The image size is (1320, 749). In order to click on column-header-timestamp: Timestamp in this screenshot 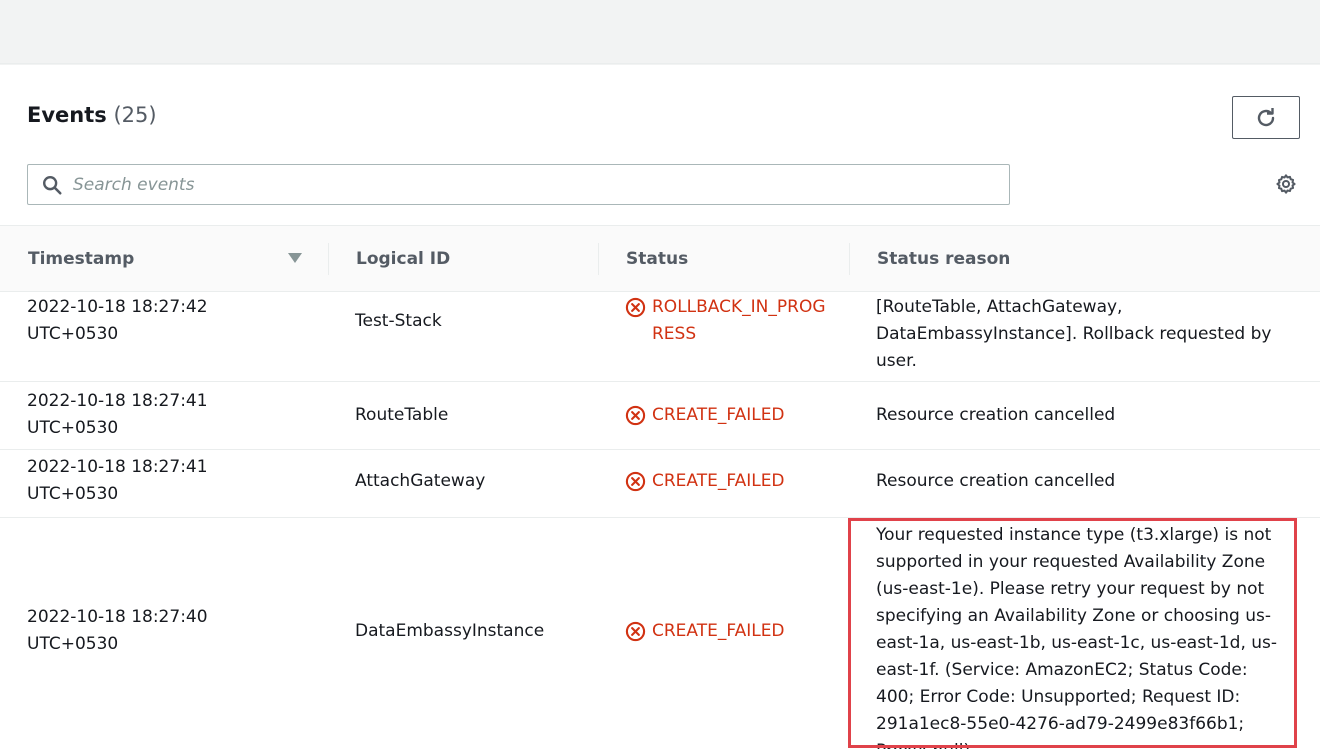, I will do `click(81, 258)`.